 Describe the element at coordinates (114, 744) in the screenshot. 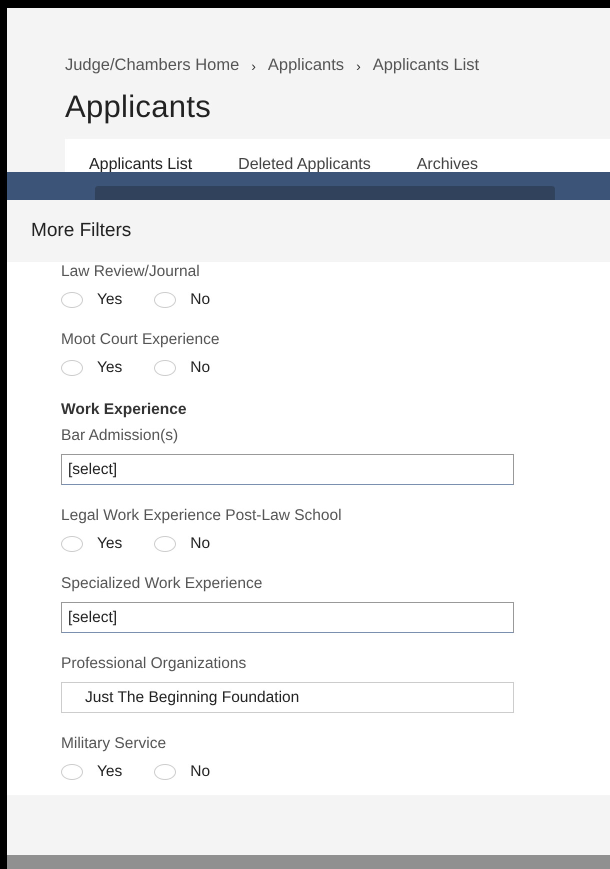

I see `field-label: Military Service` at that location.